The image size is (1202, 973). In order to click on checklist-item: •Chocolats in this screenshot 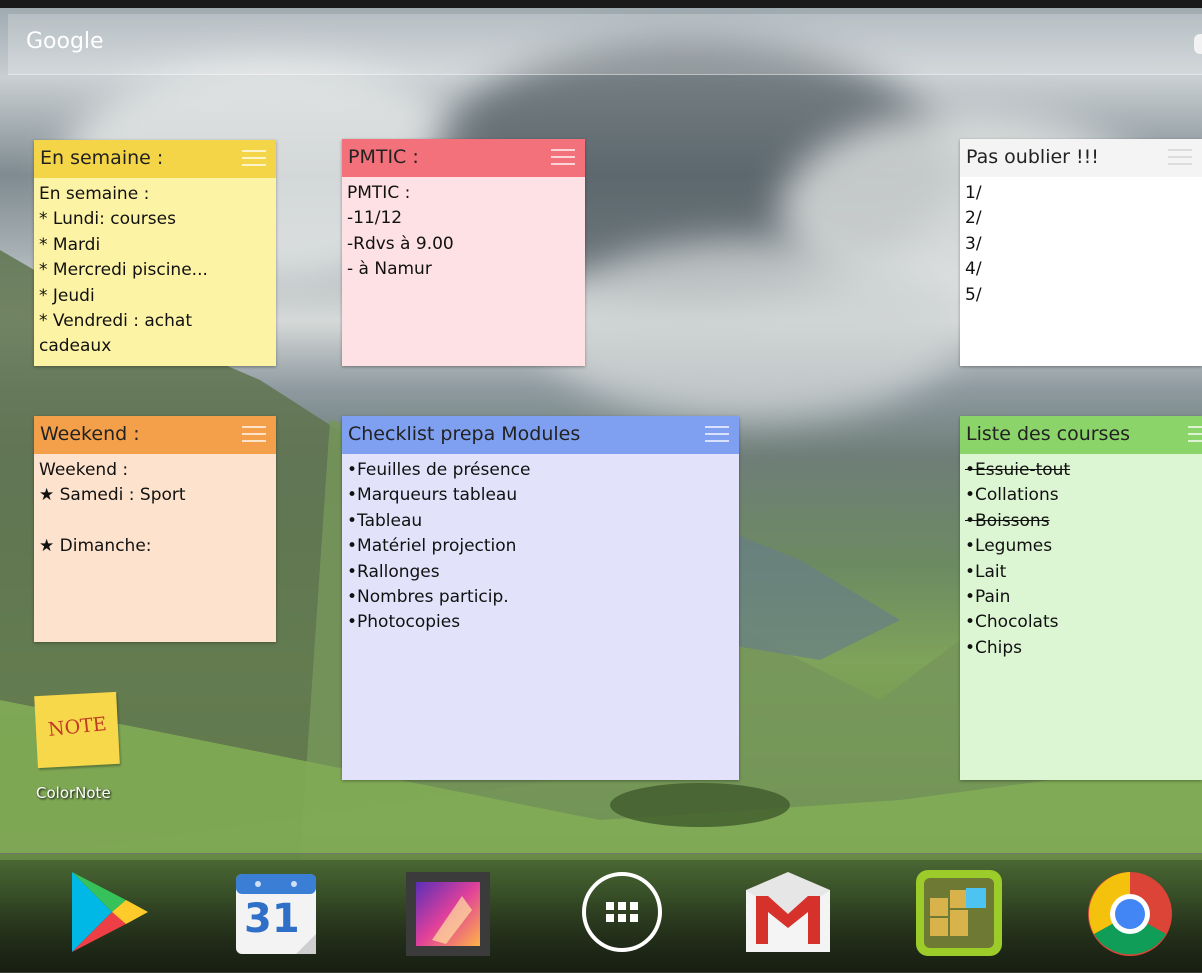, I will do `click(1012, 622)`.